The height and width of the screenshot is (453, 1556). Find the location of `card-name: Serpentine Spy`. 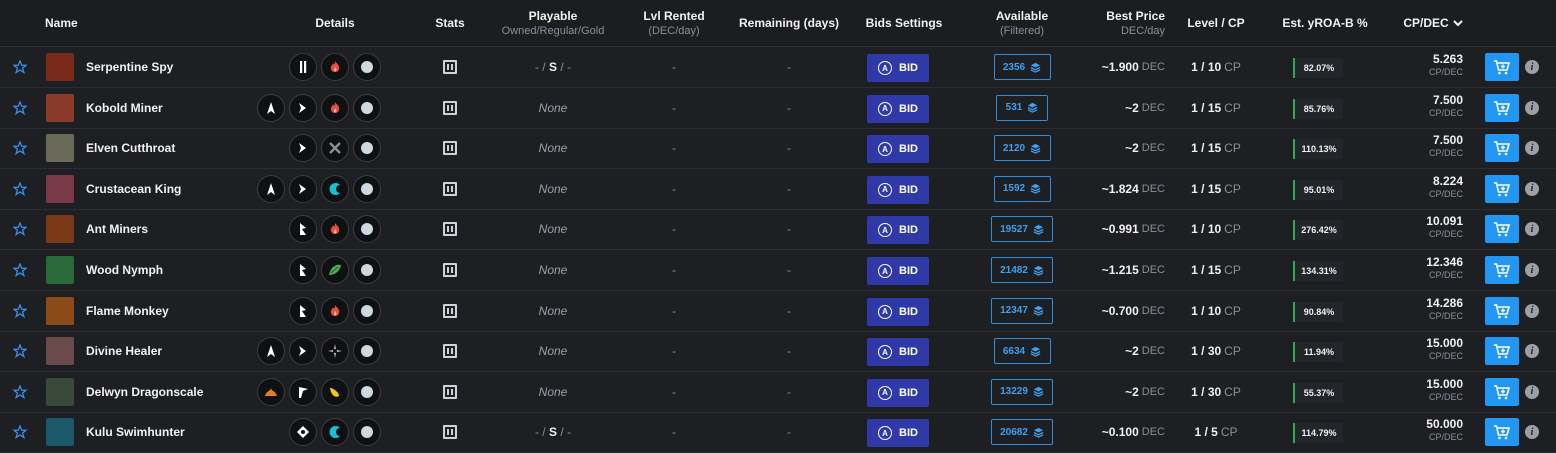

card-name: Serpentine Spy is located at coordinates (129, 67).